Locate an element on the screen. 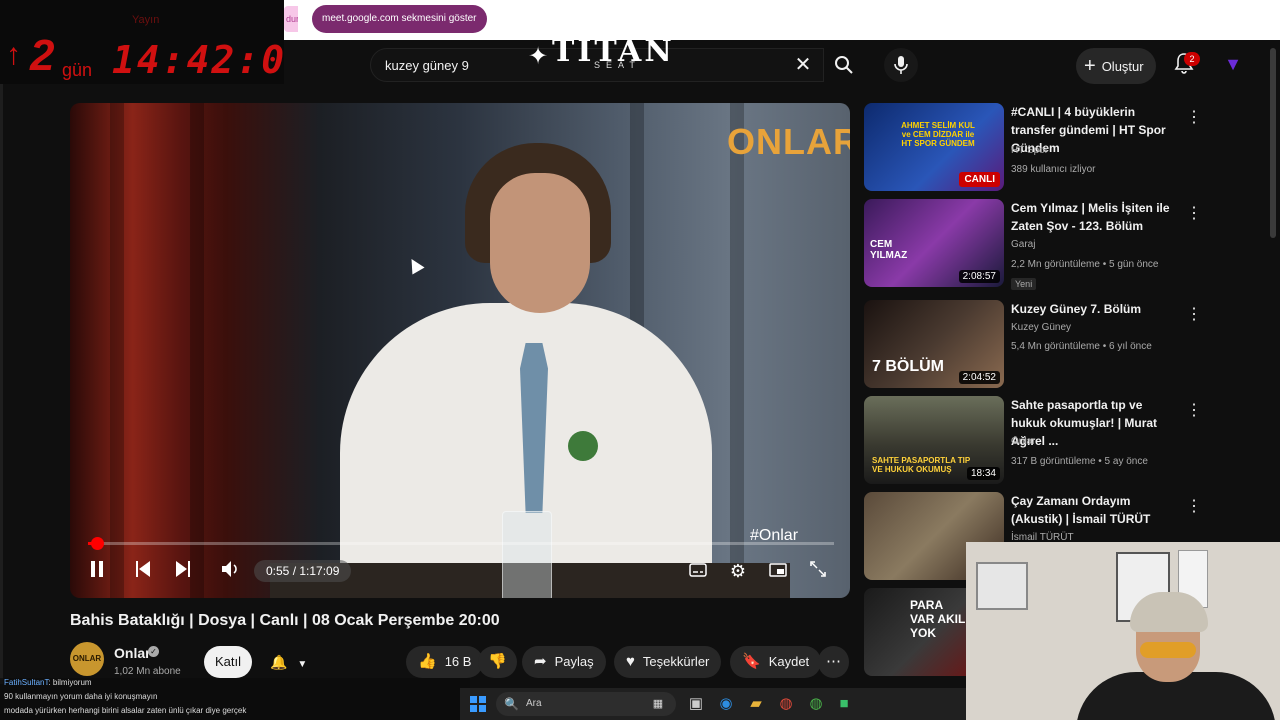 The height and width of the screenshot is (720, 1280). plus-icon: + is located at coordinates (1090, 66).